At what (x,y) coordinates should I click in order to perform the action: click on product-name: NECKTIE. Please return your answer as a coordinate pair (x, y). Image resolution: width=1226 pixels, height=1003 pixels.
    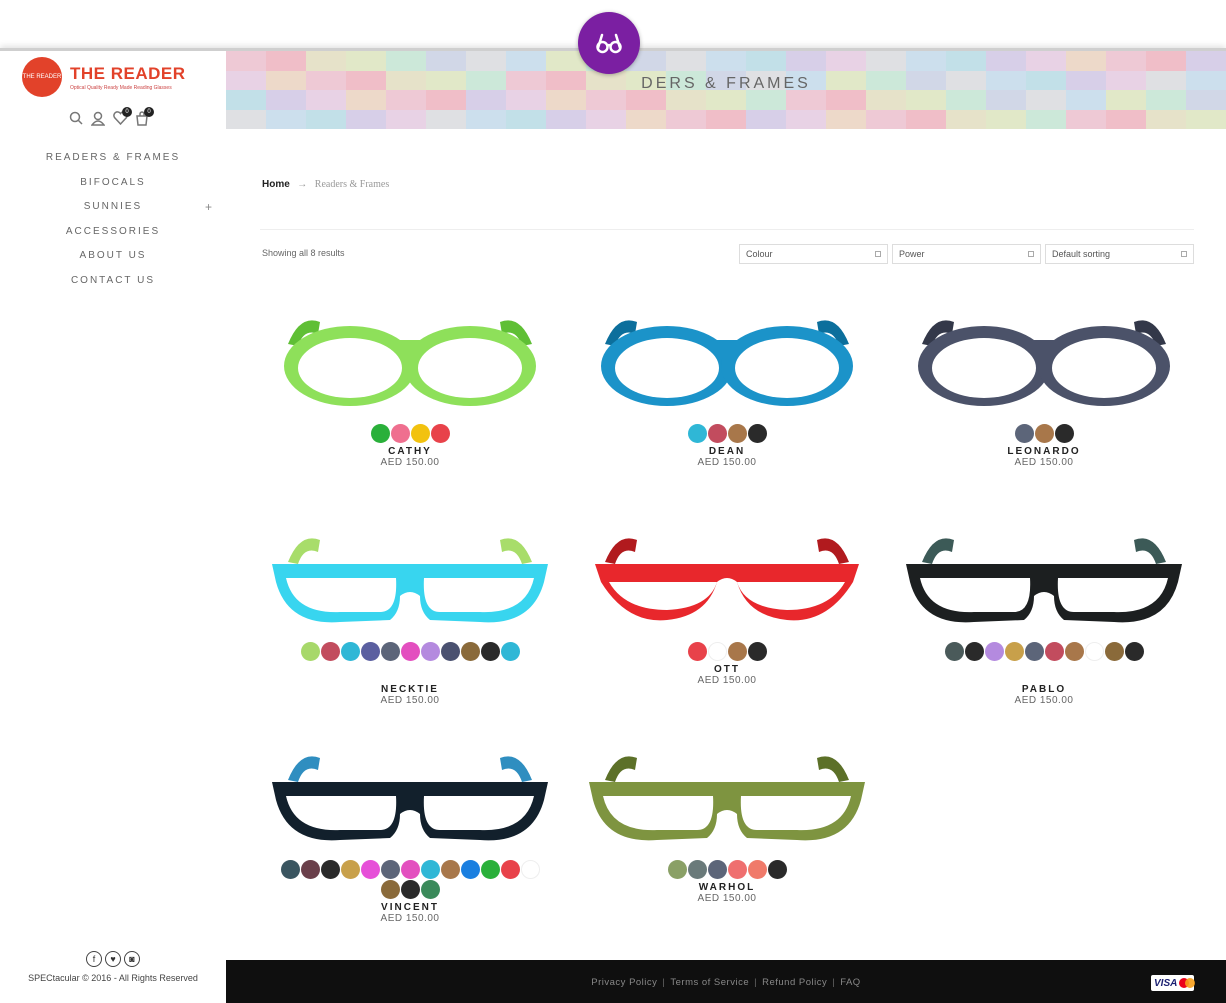
    Looking at the image, I should click on (410, 689).